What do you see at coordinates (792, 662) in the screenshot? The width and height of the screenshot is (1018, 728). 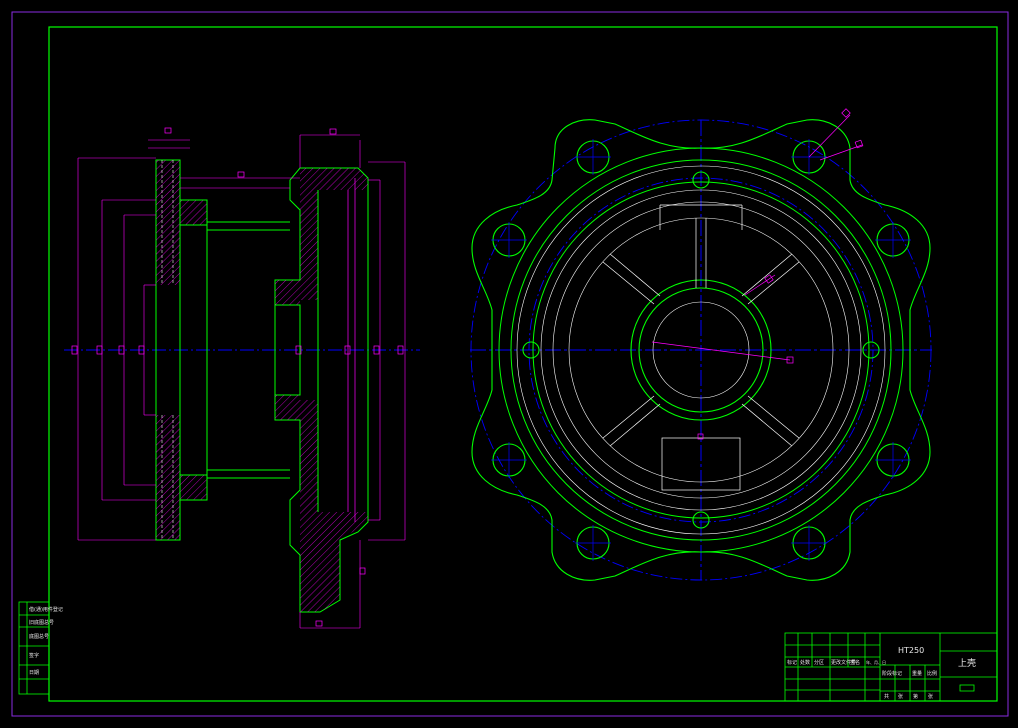 I see `header-col-0: 标记` at bounding box center [792, 662].